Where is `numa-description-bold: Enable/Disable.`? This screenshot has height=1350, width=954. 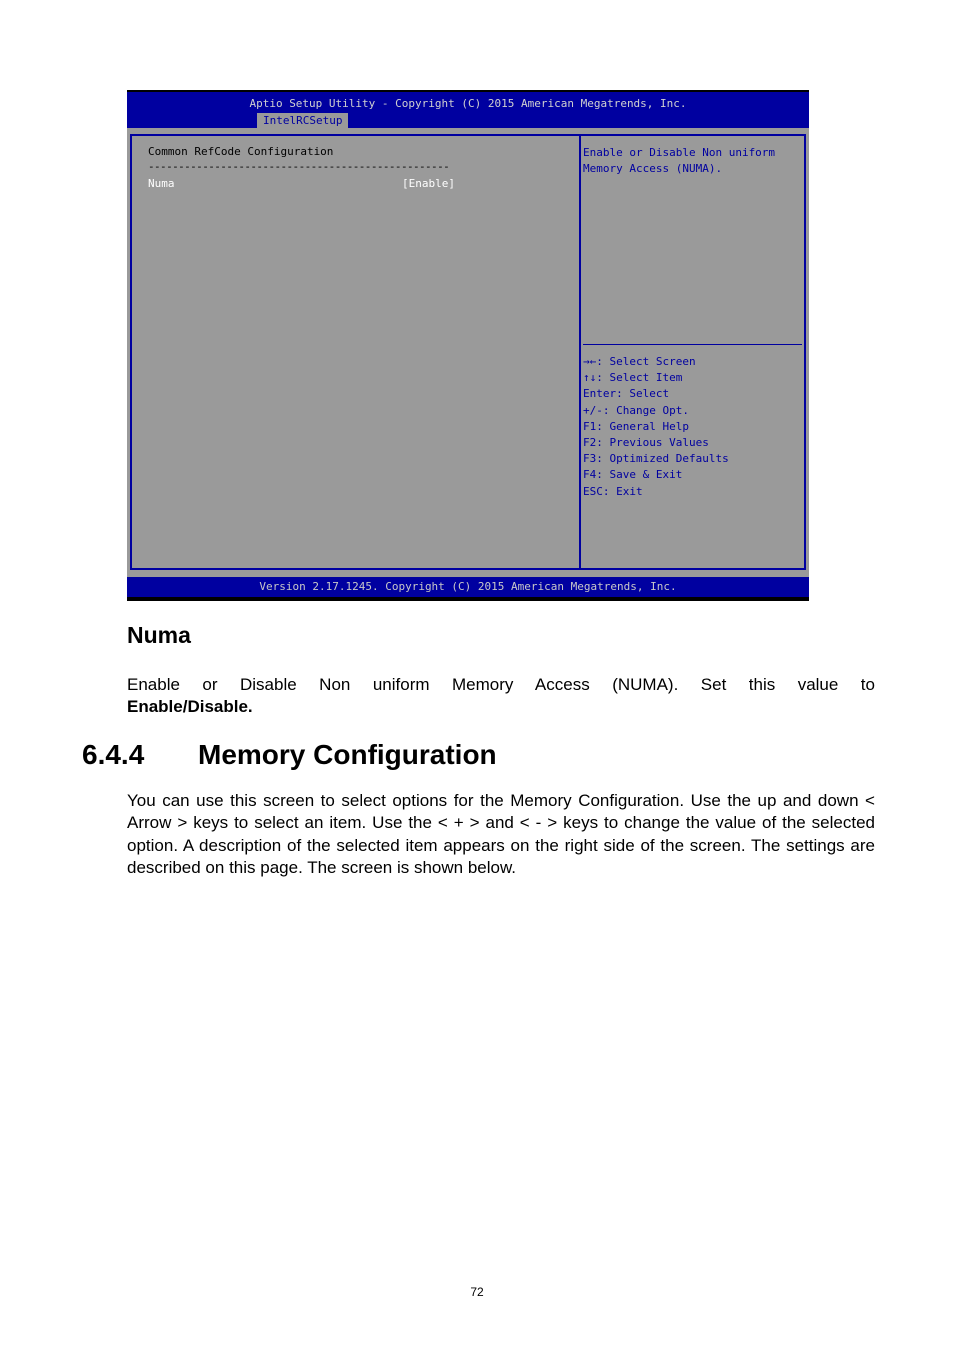 numa-description-bold: Enable/Disable. is located at coordinates (190, 706).